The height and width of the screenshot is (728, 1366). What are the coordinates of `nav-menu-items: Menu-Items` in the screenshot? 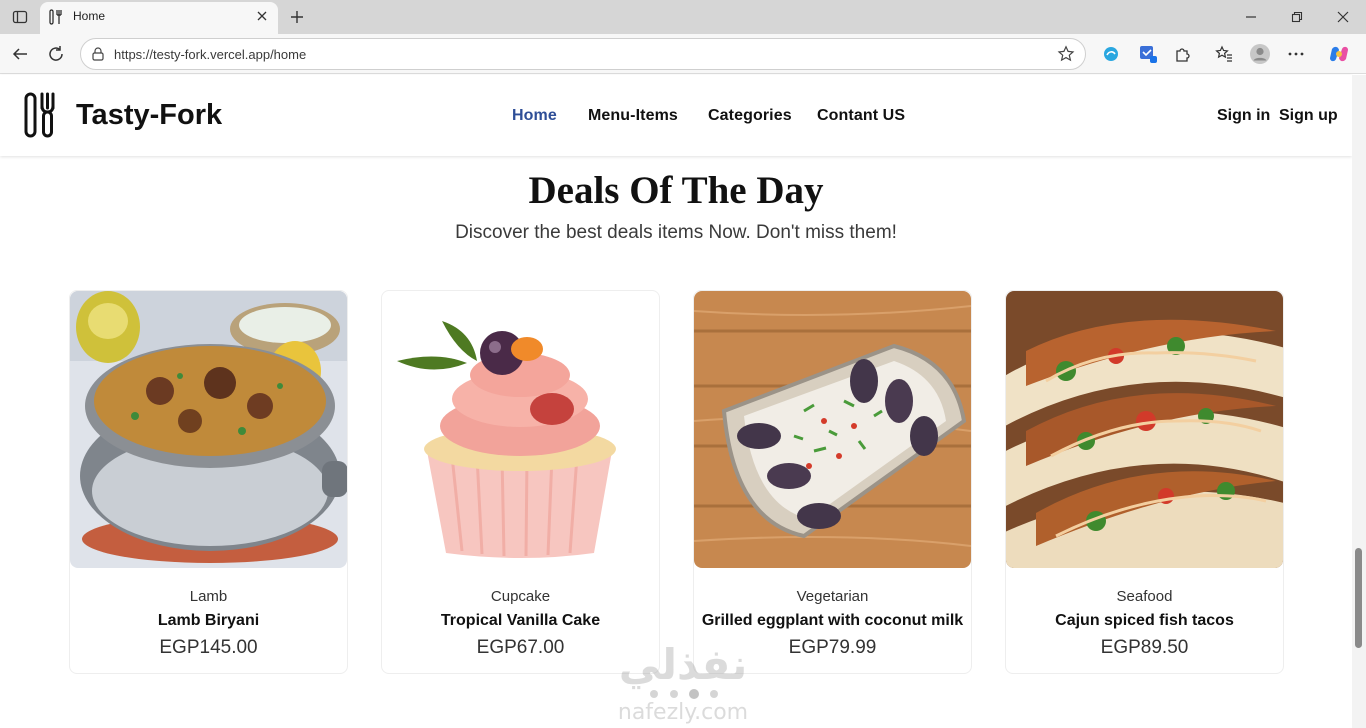 It's located at (633, 116).